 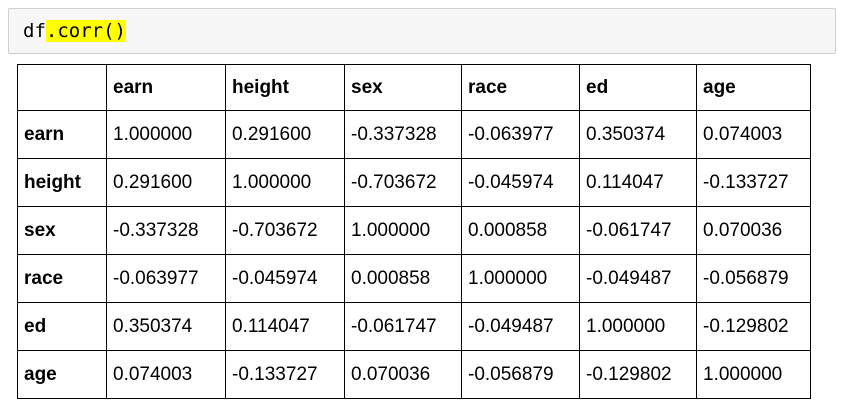 I want to click on row-label: earn, so click(x=62, y=134).